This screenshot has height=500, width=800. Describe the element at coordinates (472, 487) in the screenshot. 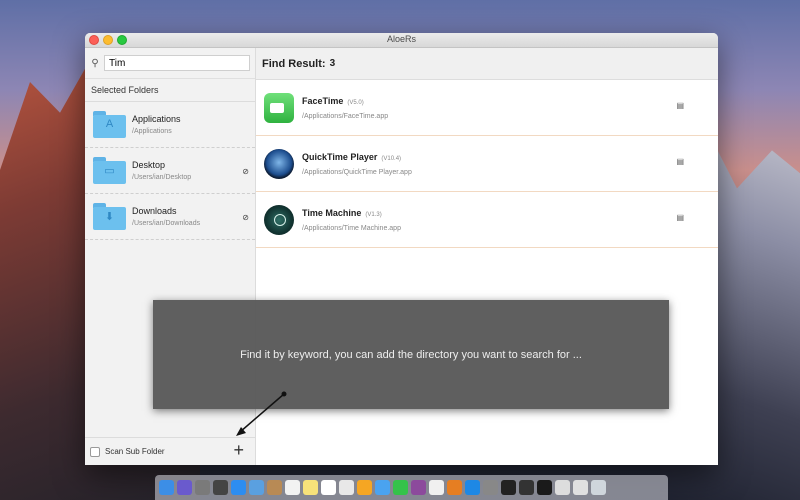

I see `app-store-icon` at that location.